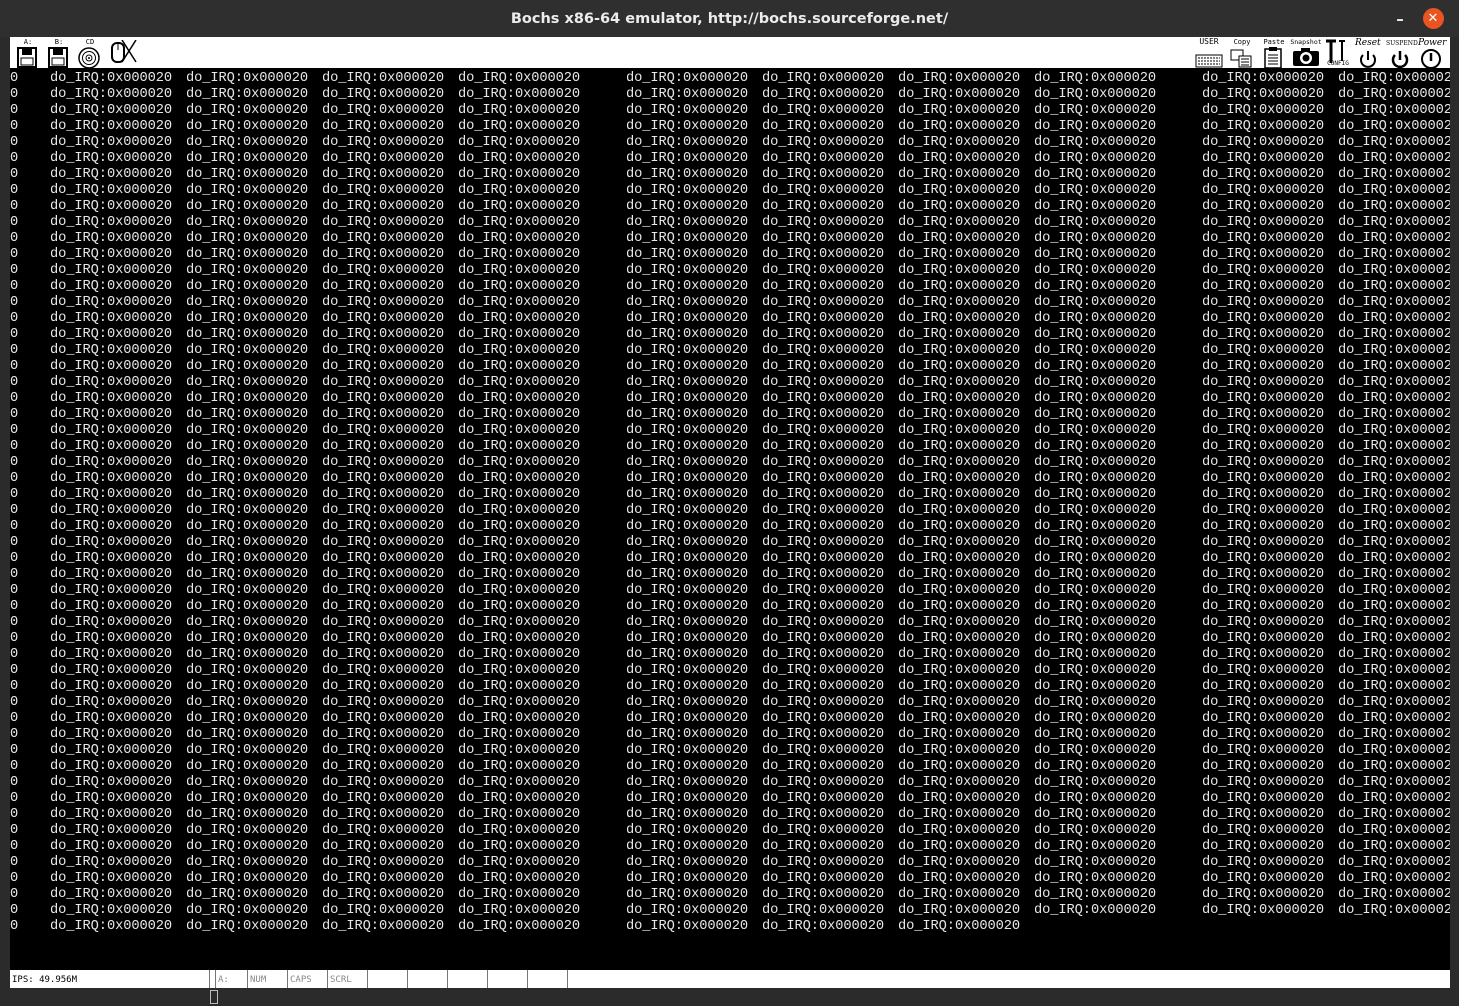 Image resolution: width=1459 pixels, height=1006 pixels. I want to click on copy-button: Copy, so click(1242, 53).